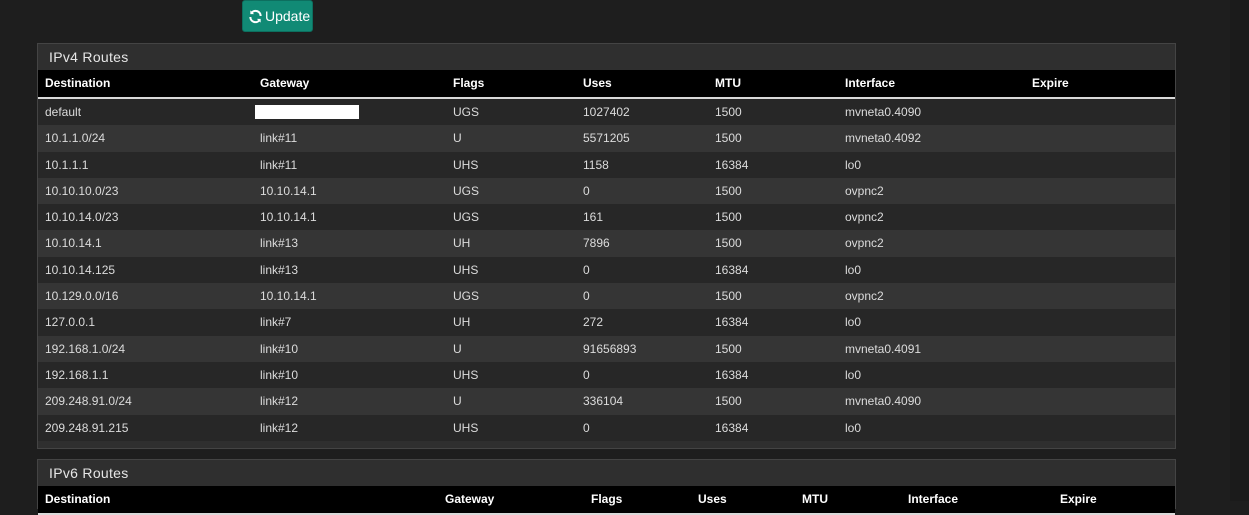  Describe the element at coordinates (87, 427) in the screenshot. I see `cell-destination: 209.248.91.215` at that location.